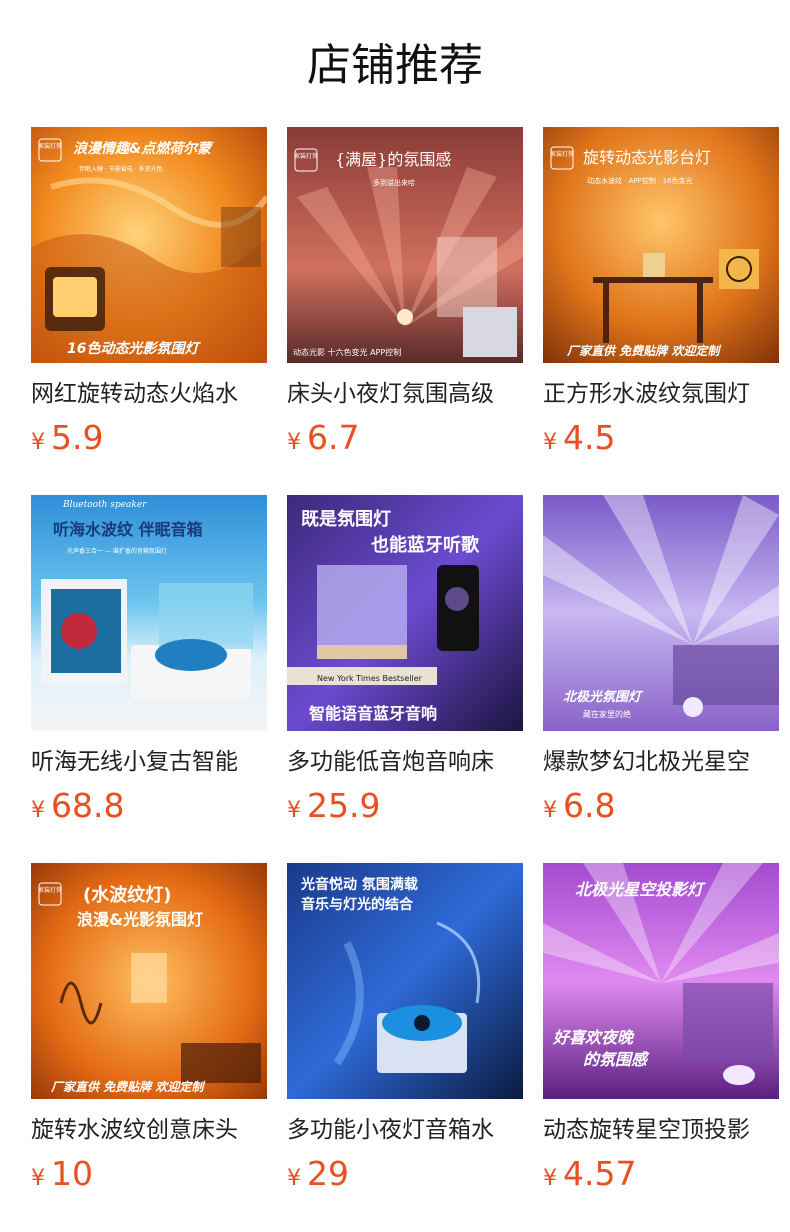 The image size is (790, 1232). What do you see at coordinates (616, 1059) in the screenshot?
I see `image-subline: 的氛围感` at bounding box center [616, 1059].